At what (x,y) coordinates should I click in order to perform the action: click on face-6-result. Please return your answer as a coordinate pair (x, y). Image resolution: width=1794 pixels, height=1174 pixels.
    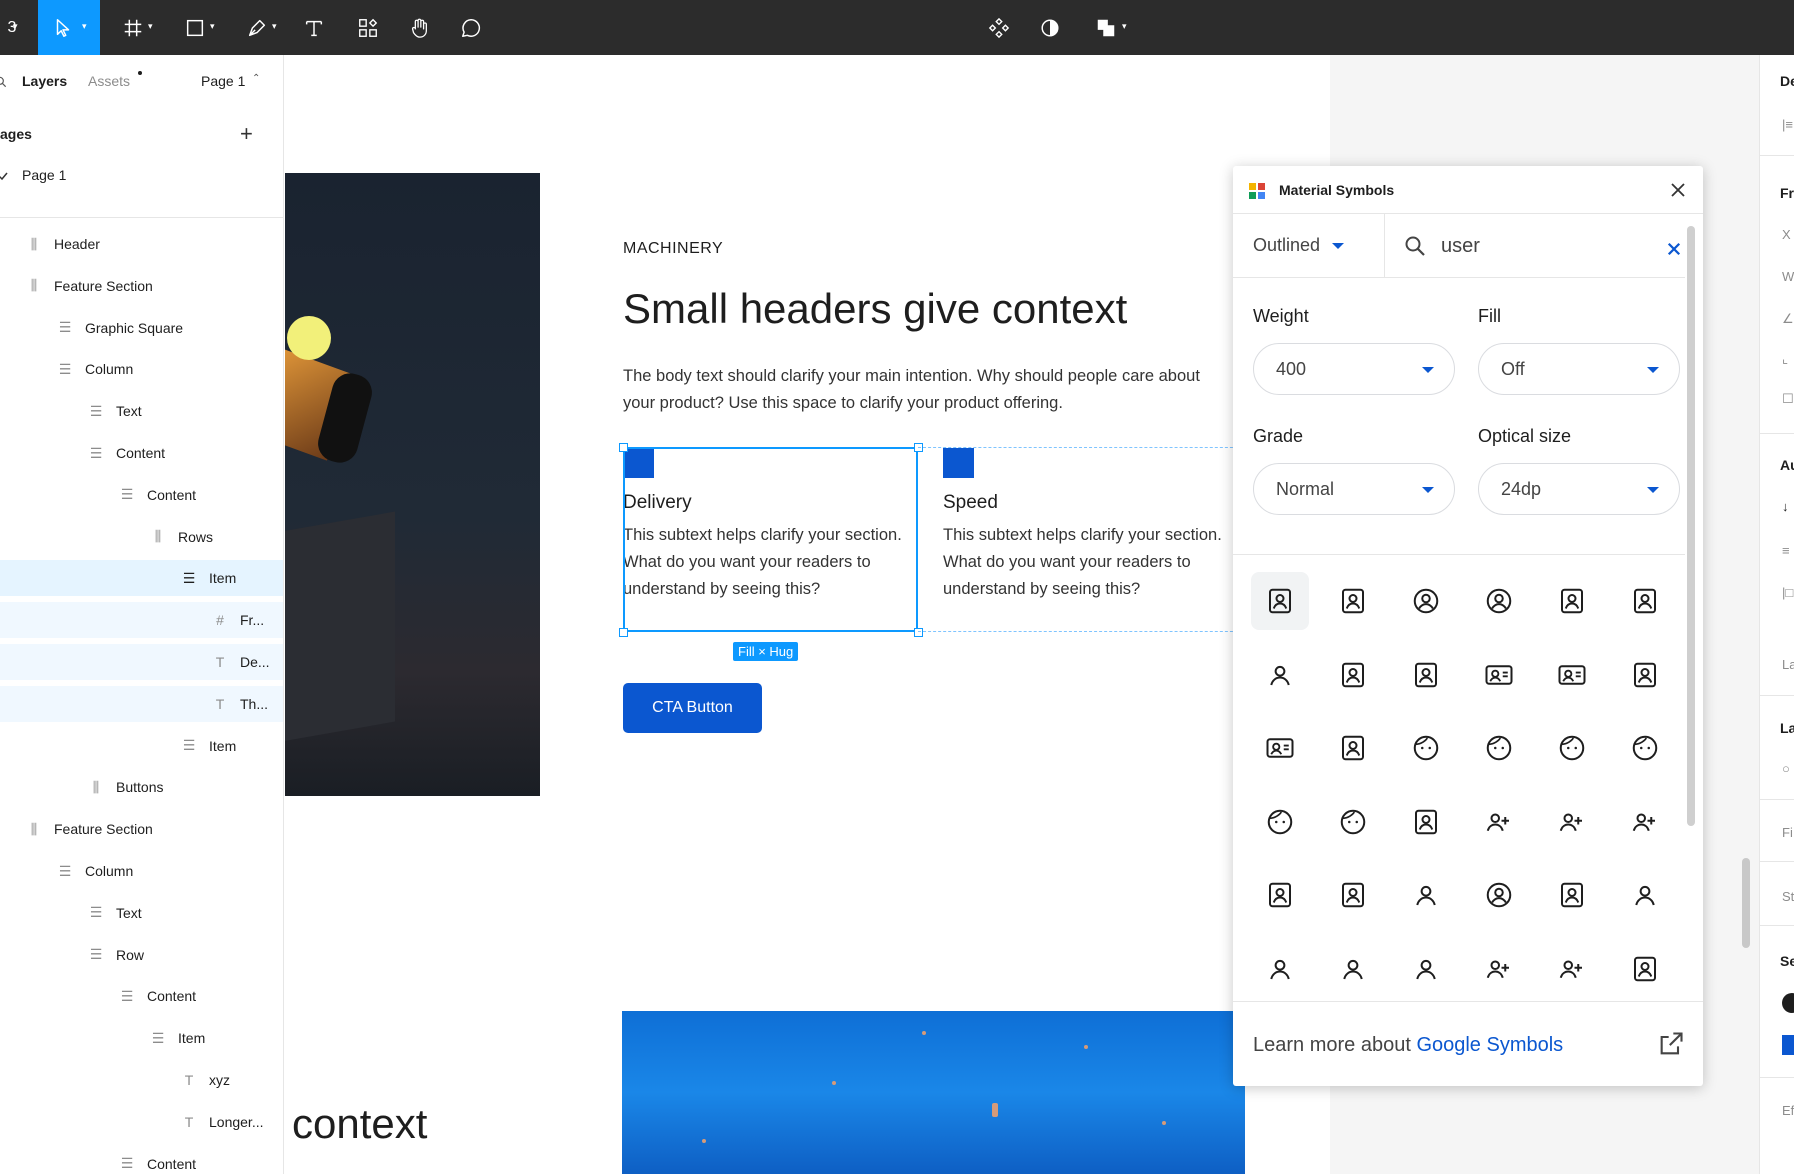
    Looking at the image, I should click on (1353, 822).